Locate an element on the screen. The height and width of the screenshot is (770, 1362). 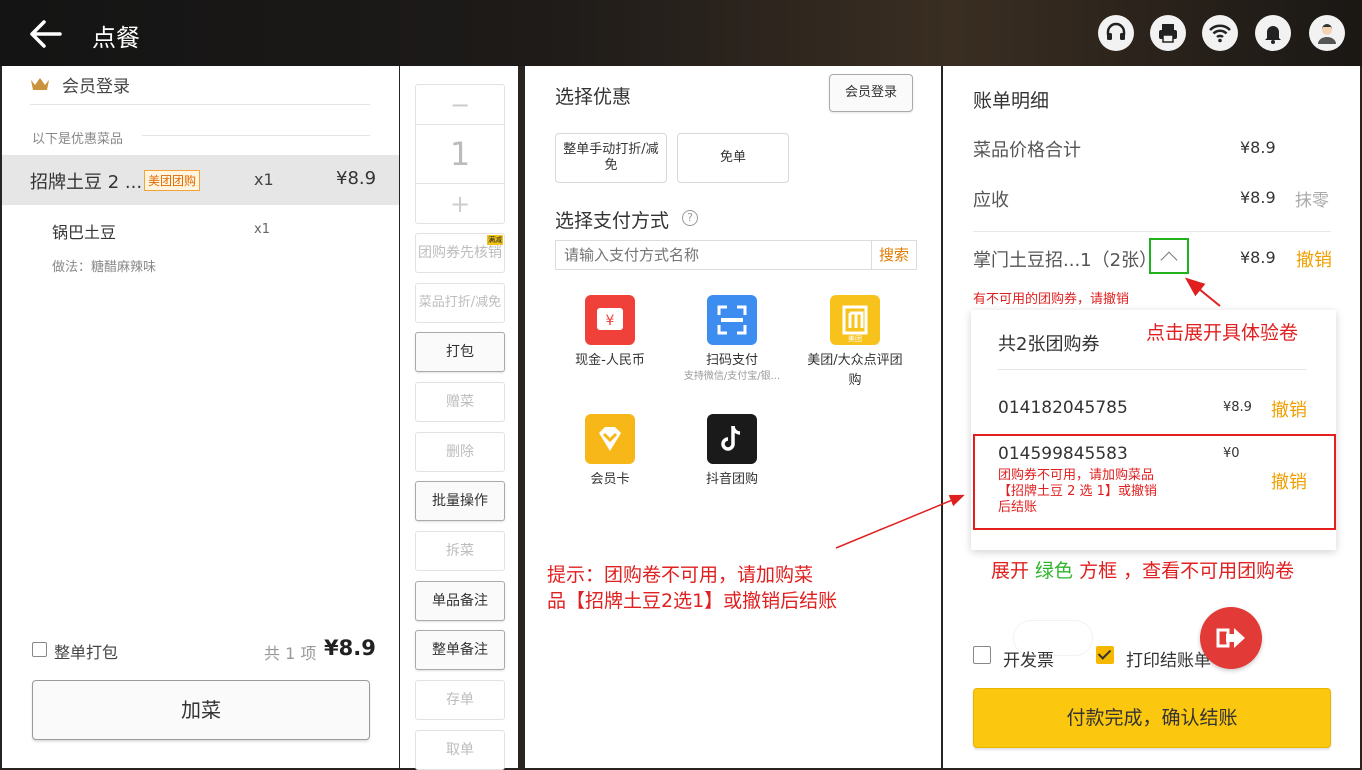
gift-dish-button: 赠菜 is located at coordinates (460, 402).